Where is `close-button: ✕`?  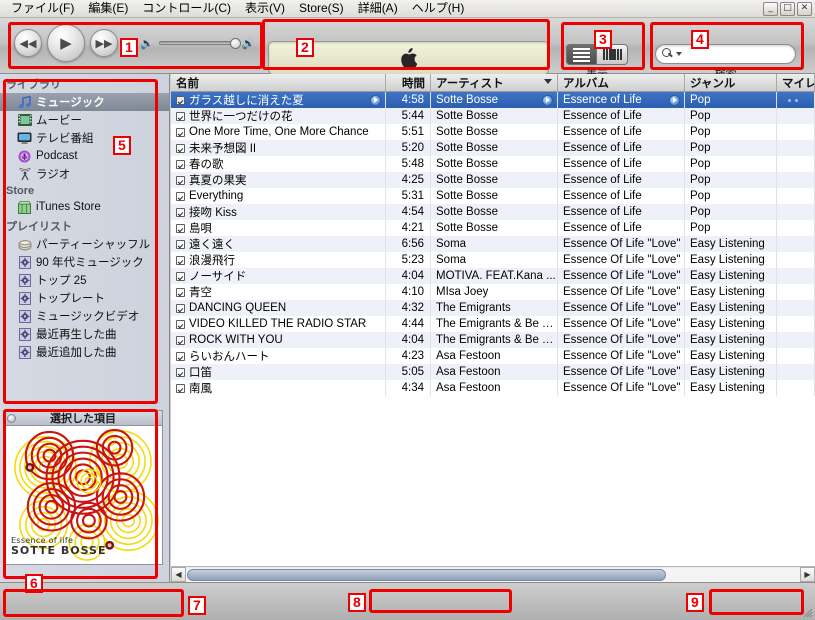 close-button: ✕ is located at coordinates (804, 9).